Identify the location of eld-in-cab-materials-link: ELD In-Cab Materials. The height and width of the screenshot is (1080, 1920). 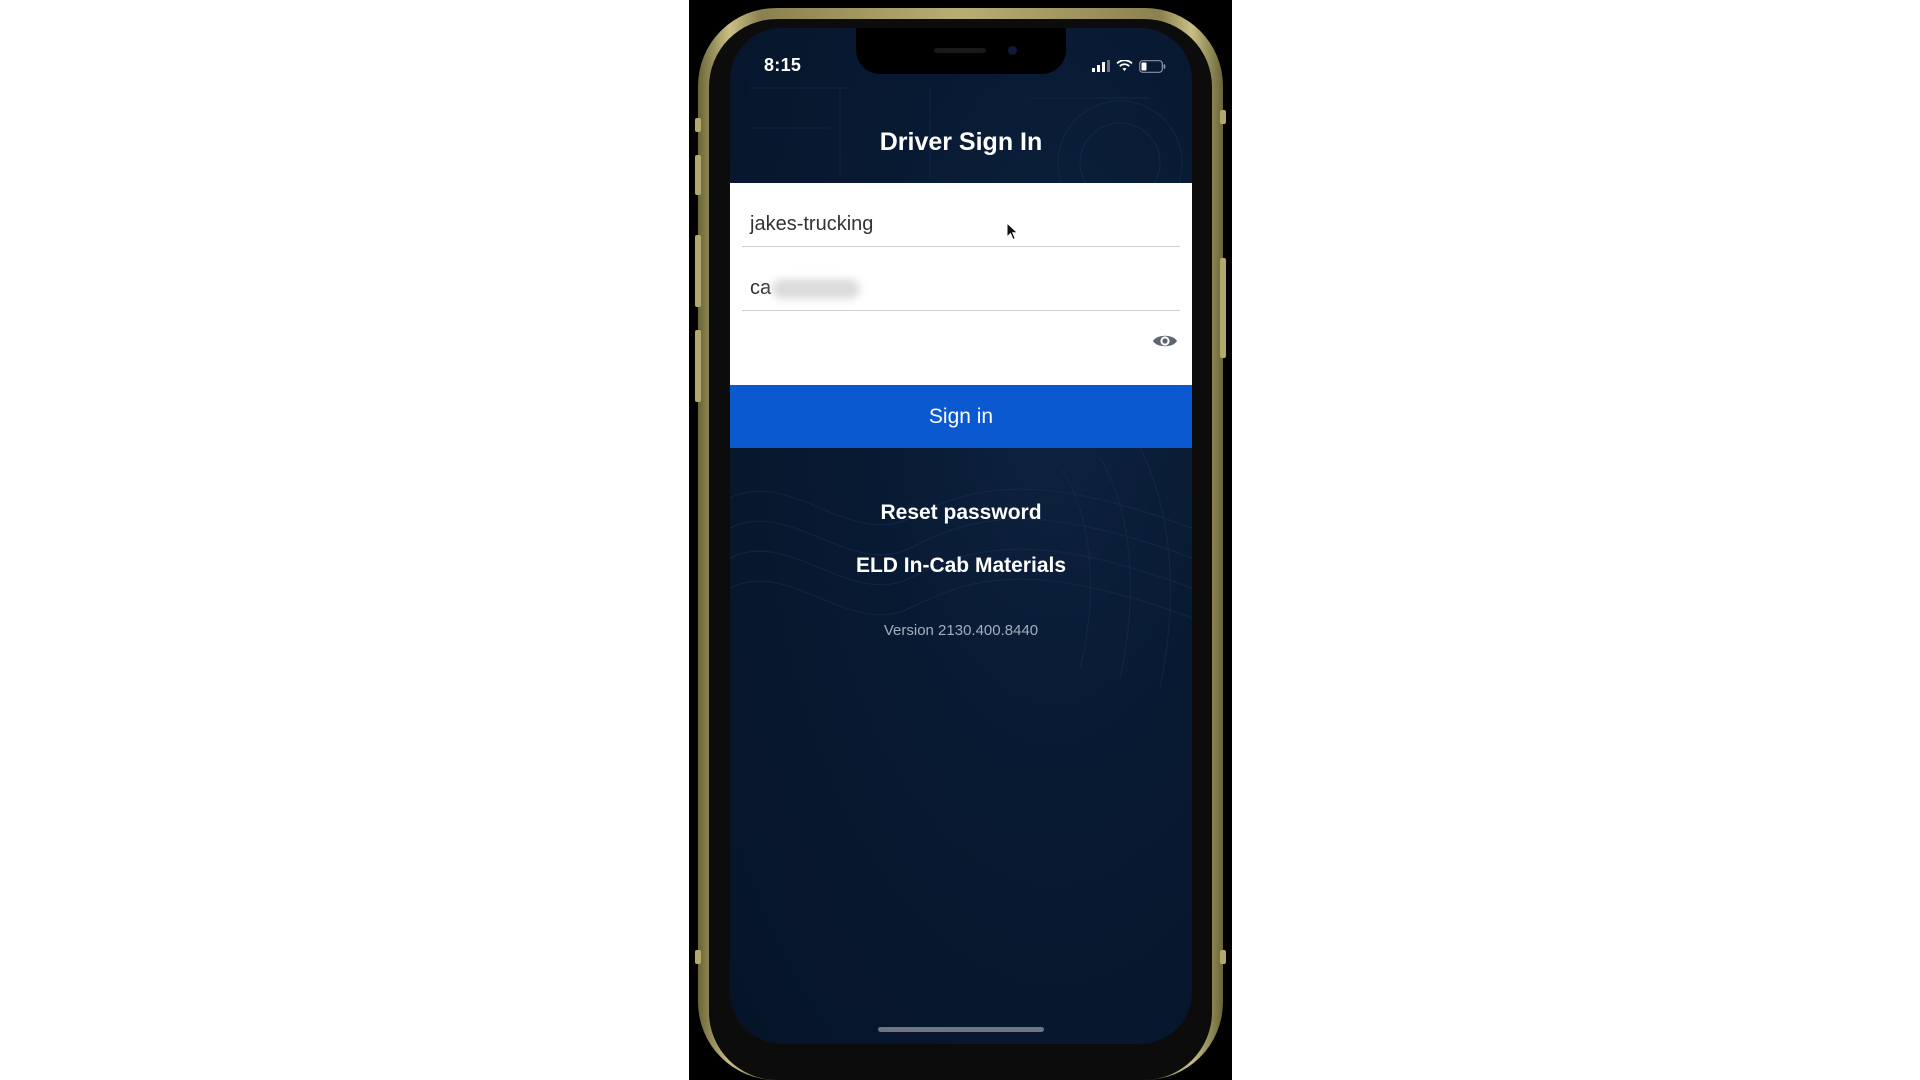
(961, 566).